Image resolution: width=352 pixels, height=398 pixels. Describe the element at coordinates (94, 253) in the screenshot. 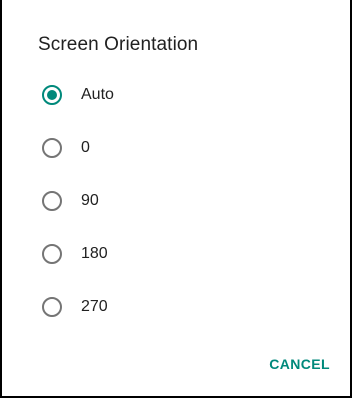

I see `option-label-180: 180` at that location.